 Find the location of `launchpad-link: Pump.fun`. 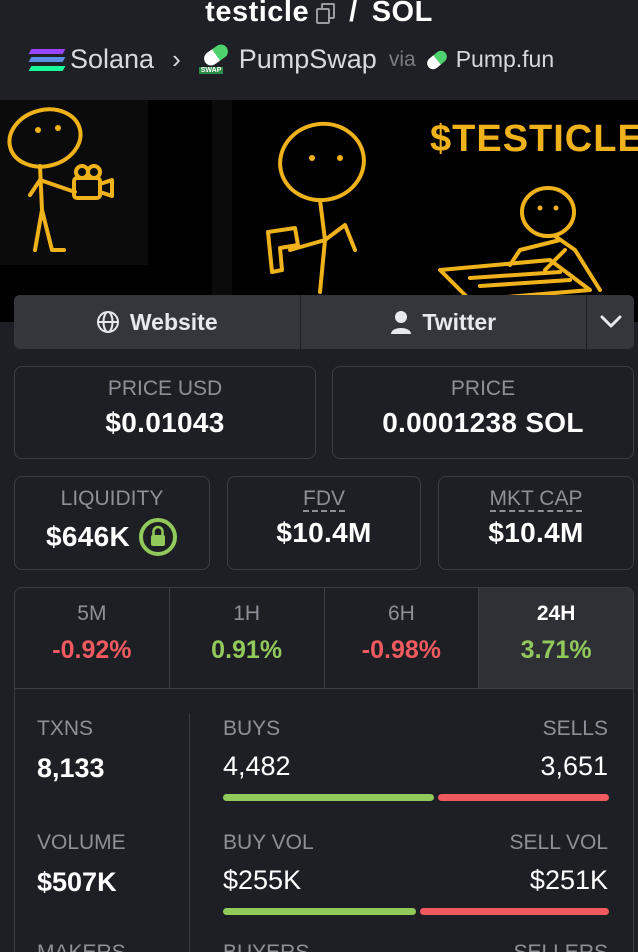

launchpad-link: Pump.fun is located at coordinates (505, 59).